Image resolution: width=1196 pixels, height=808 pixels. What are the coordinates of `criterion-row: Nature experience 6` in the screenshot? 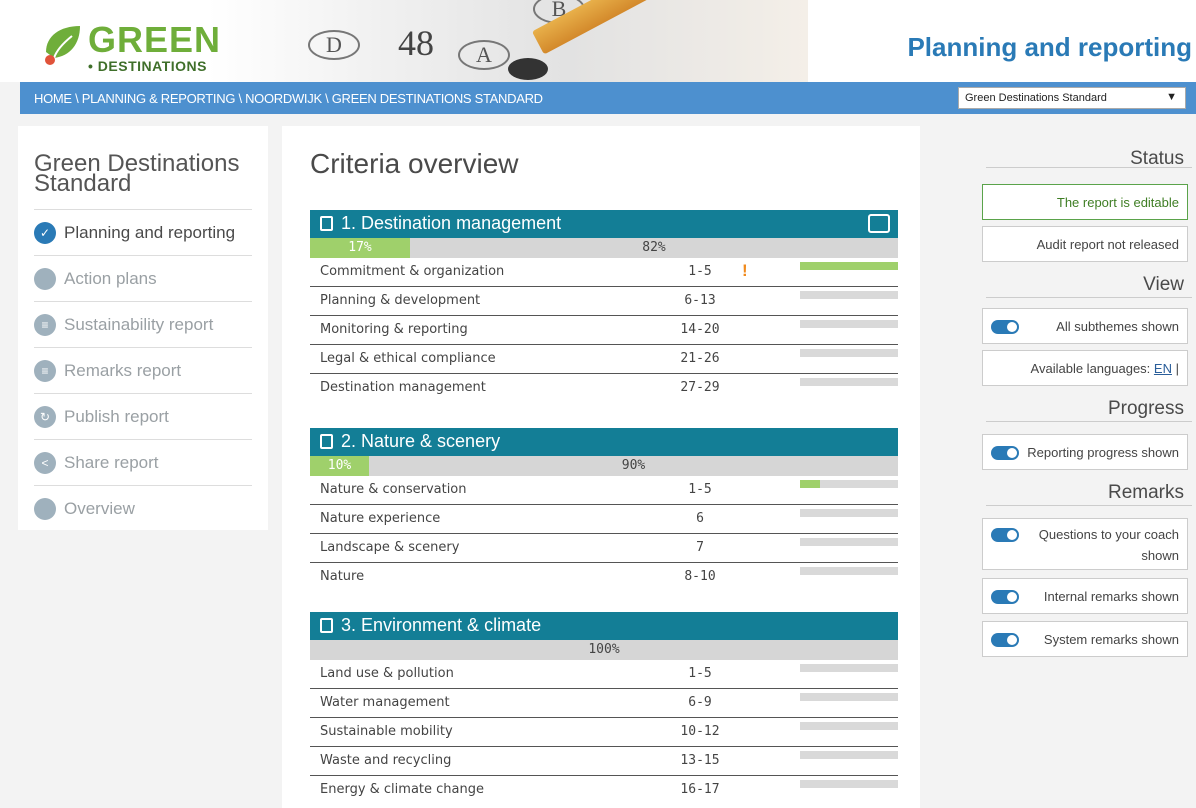 It's located at (604, 519).